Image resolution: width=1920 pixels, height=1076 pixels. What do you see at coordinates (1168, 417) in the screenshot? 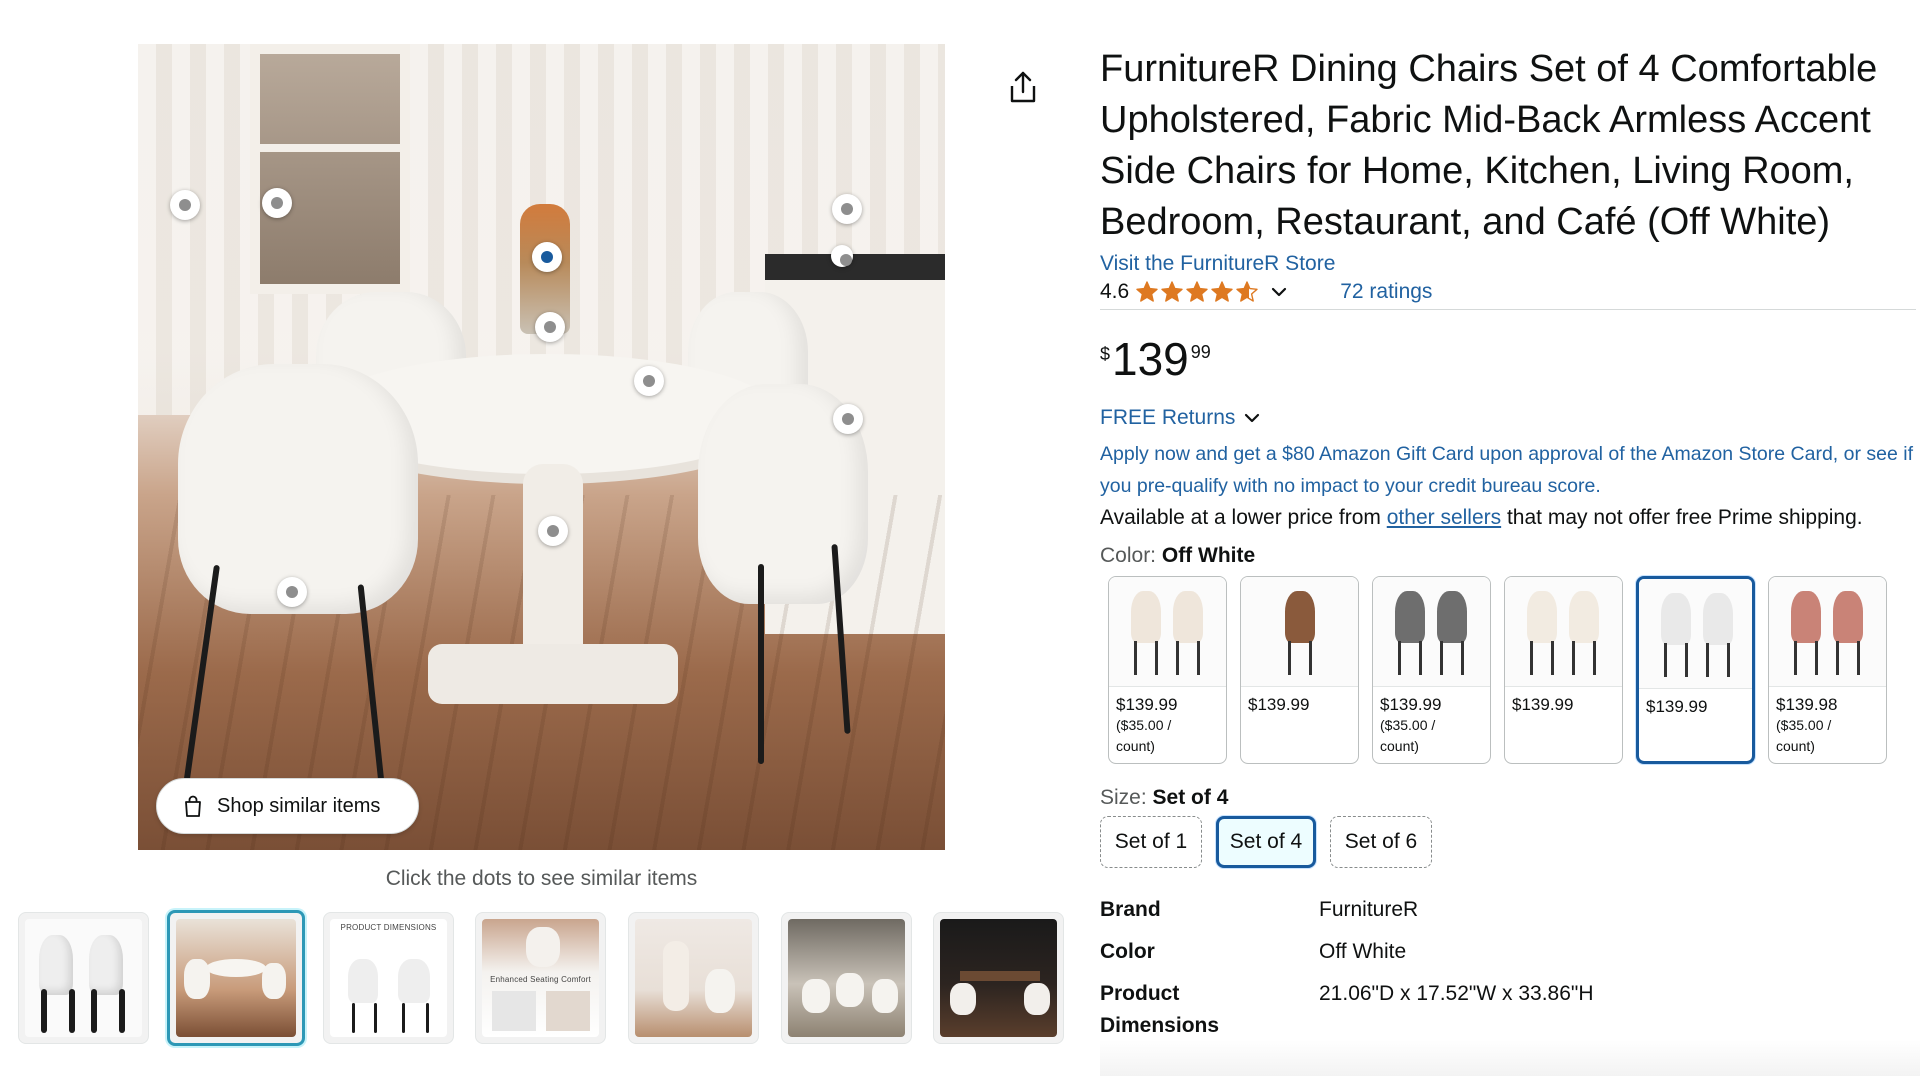
I see `free-returns-label: FREE Returns` at bounding box center [1168, 417].